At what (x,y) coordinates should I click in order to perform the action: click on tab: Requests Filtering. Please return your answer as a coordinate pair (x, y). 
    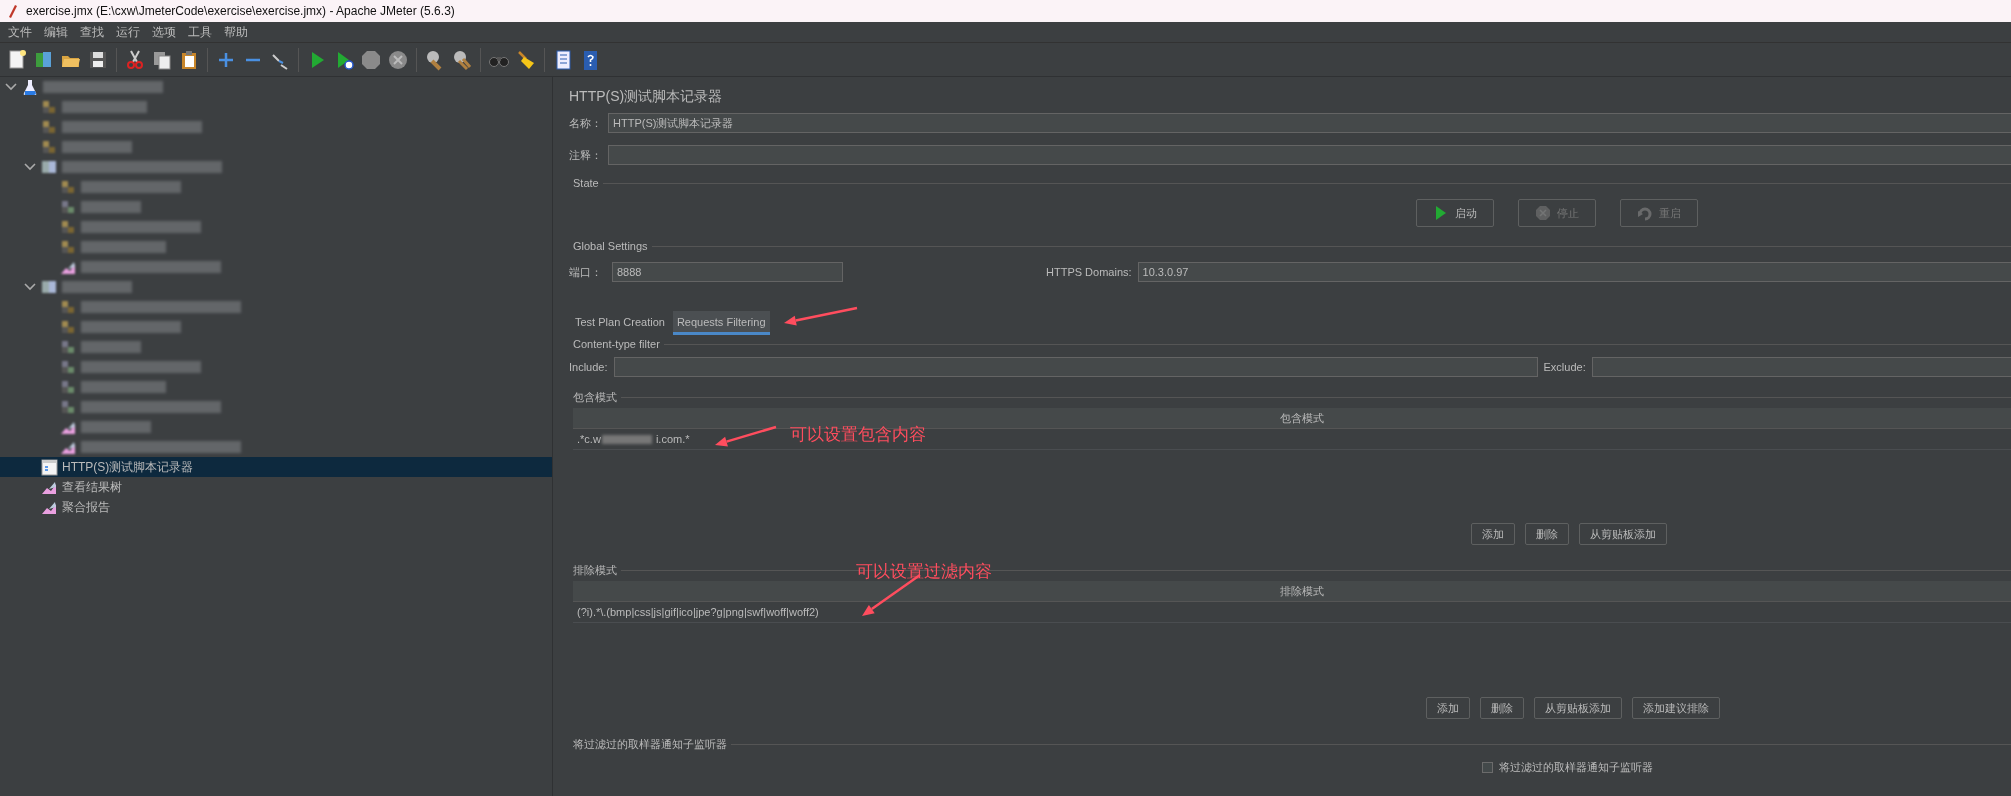
    Looking at the image, I should click on (721, 323).